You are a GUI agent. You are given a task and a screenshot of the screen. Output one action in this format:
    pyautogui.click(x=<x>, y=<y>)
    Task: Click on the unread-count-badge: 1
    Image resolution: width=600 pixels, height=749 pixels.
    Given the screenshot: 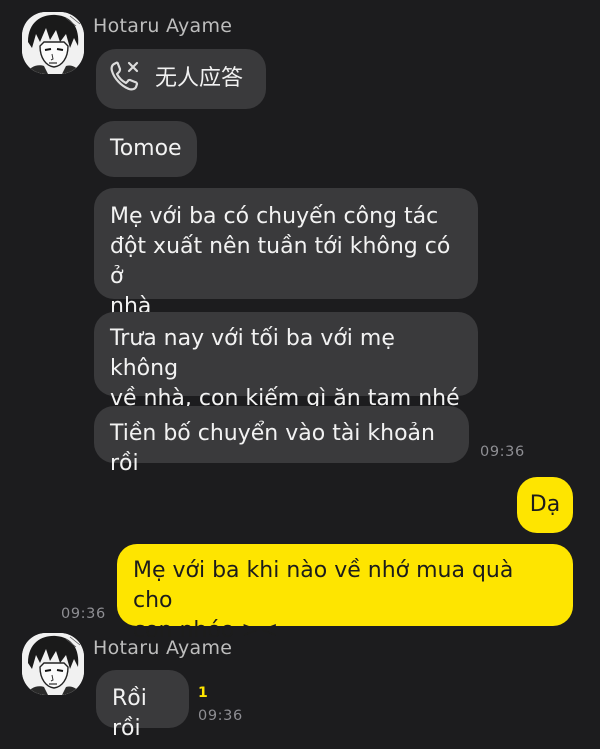 What is the action you would take?
    pyautogui.click(x=203, y=693)
    